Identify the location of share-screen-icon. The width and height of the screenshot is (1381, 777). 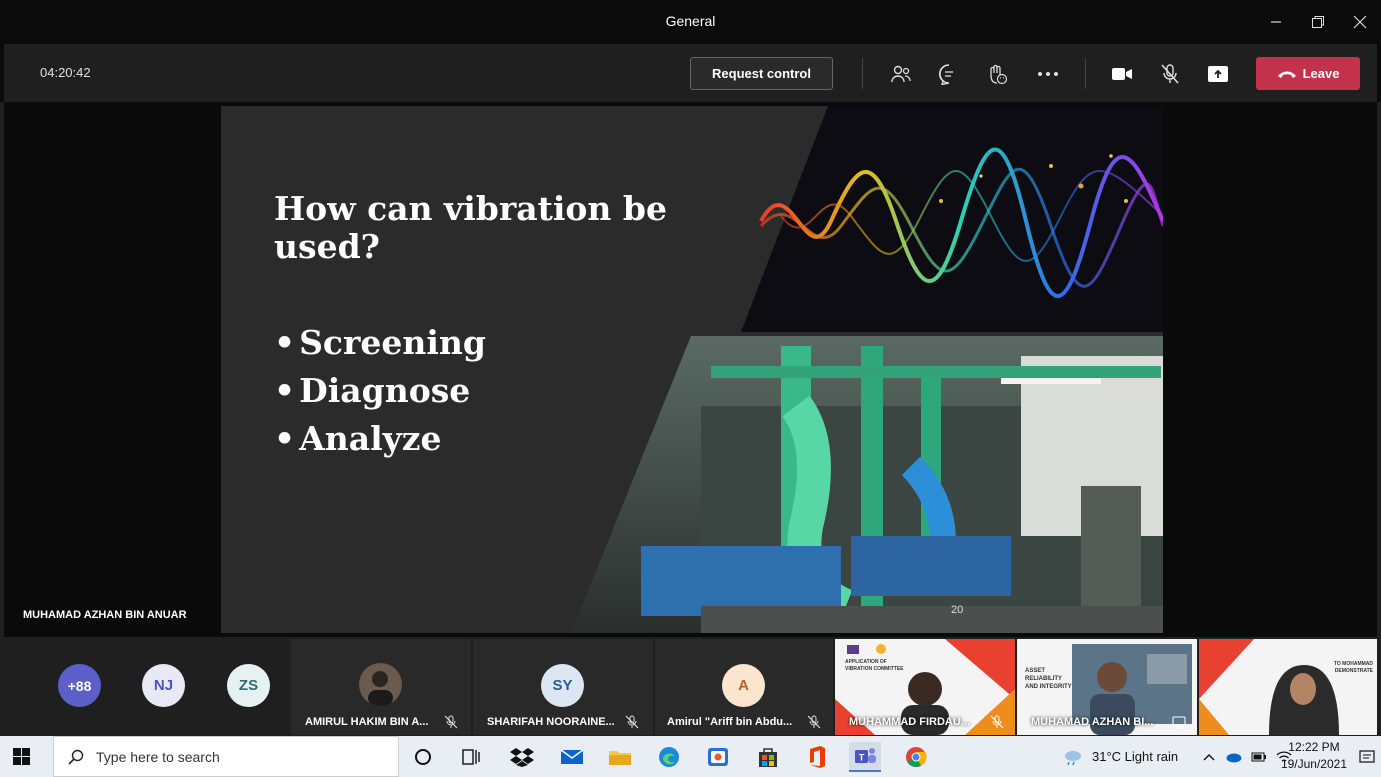
(1218, 74).